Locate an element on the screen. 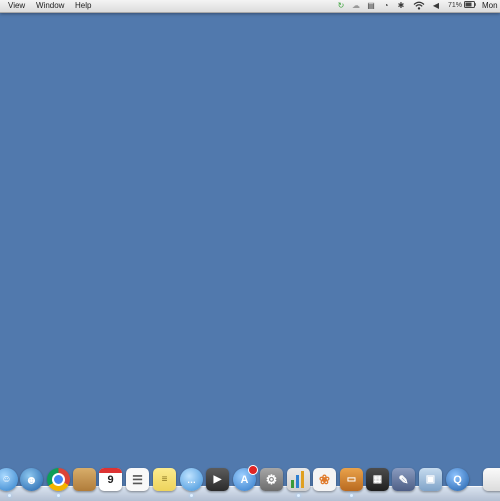  calendar-day: 9 is located at coordinates (110, 480).